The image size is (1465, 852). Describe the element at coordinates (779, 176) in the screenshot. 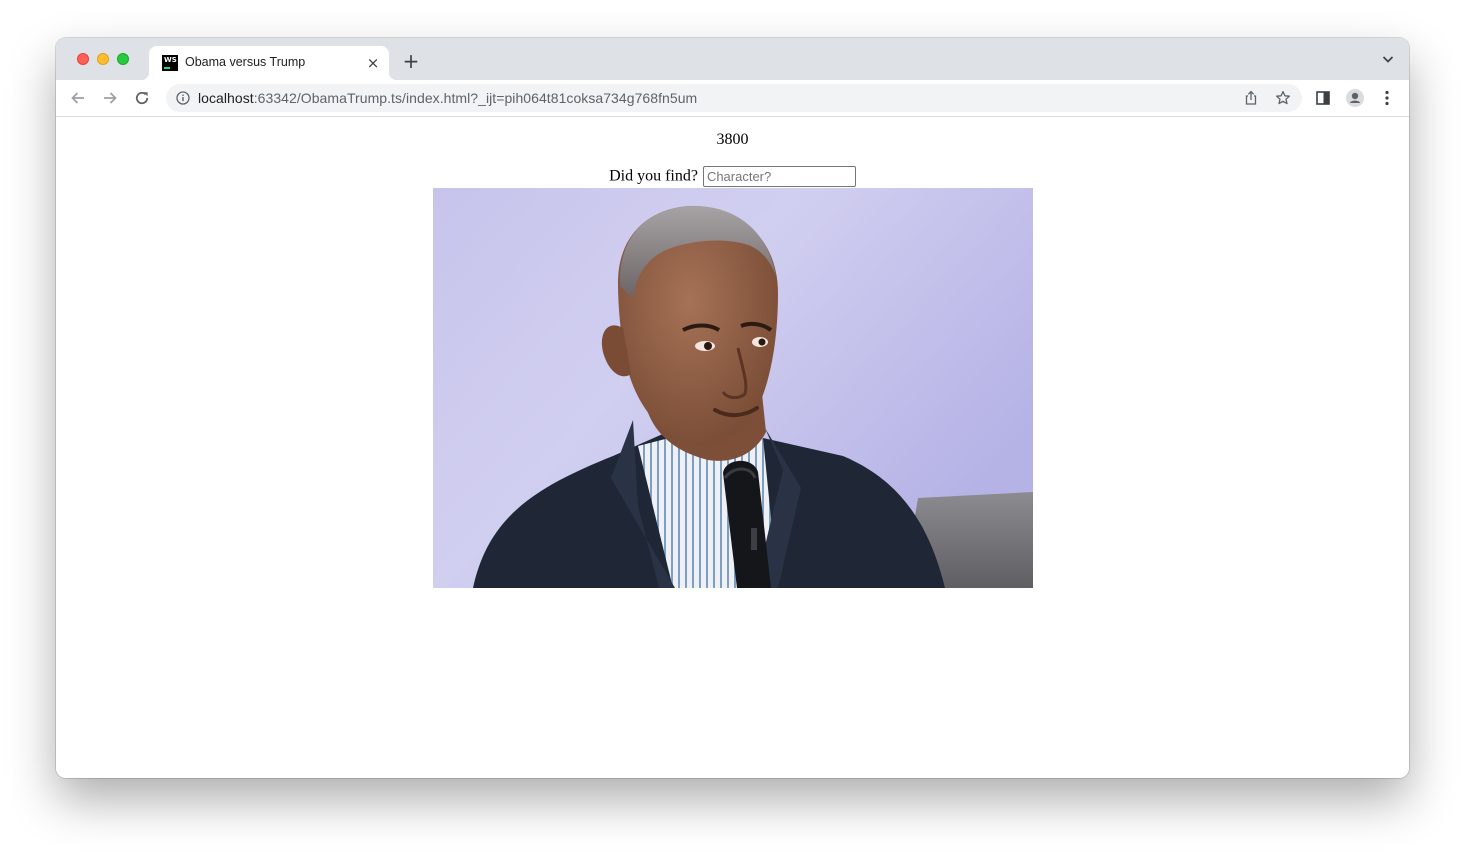

I see `character-guess-input` at that location.